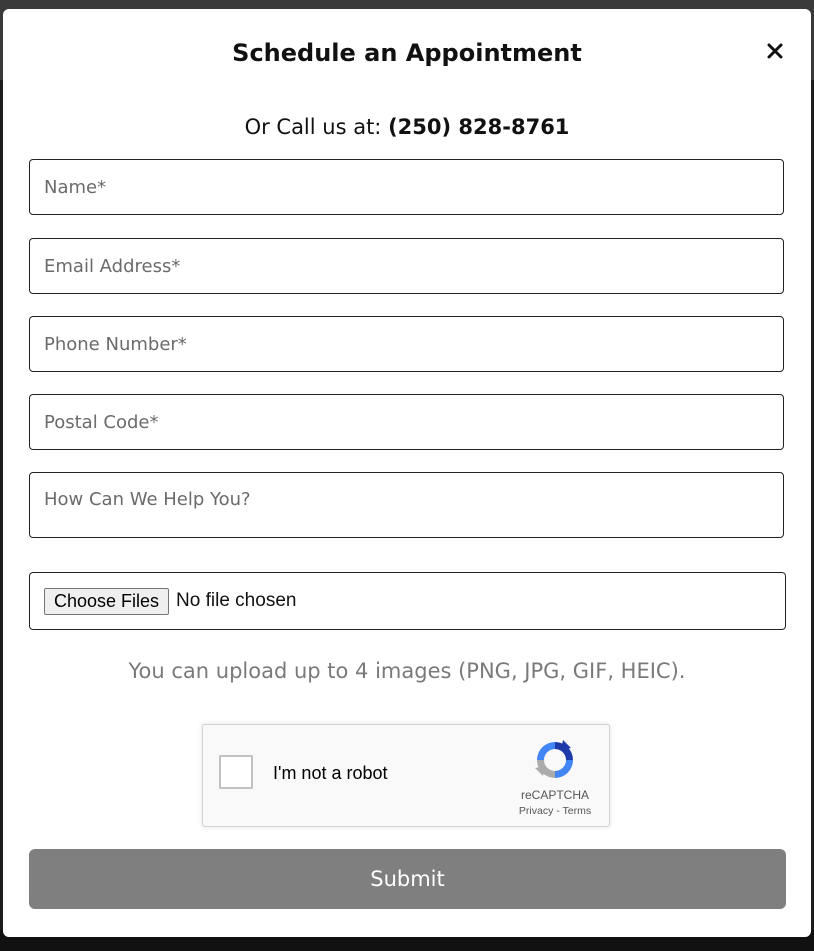 The height and width of the screenshot is (951, 814). What do you see at coordinates (406, 422) in the screenshot?
I see `postal-code-field` at bounding box center [406, 422].